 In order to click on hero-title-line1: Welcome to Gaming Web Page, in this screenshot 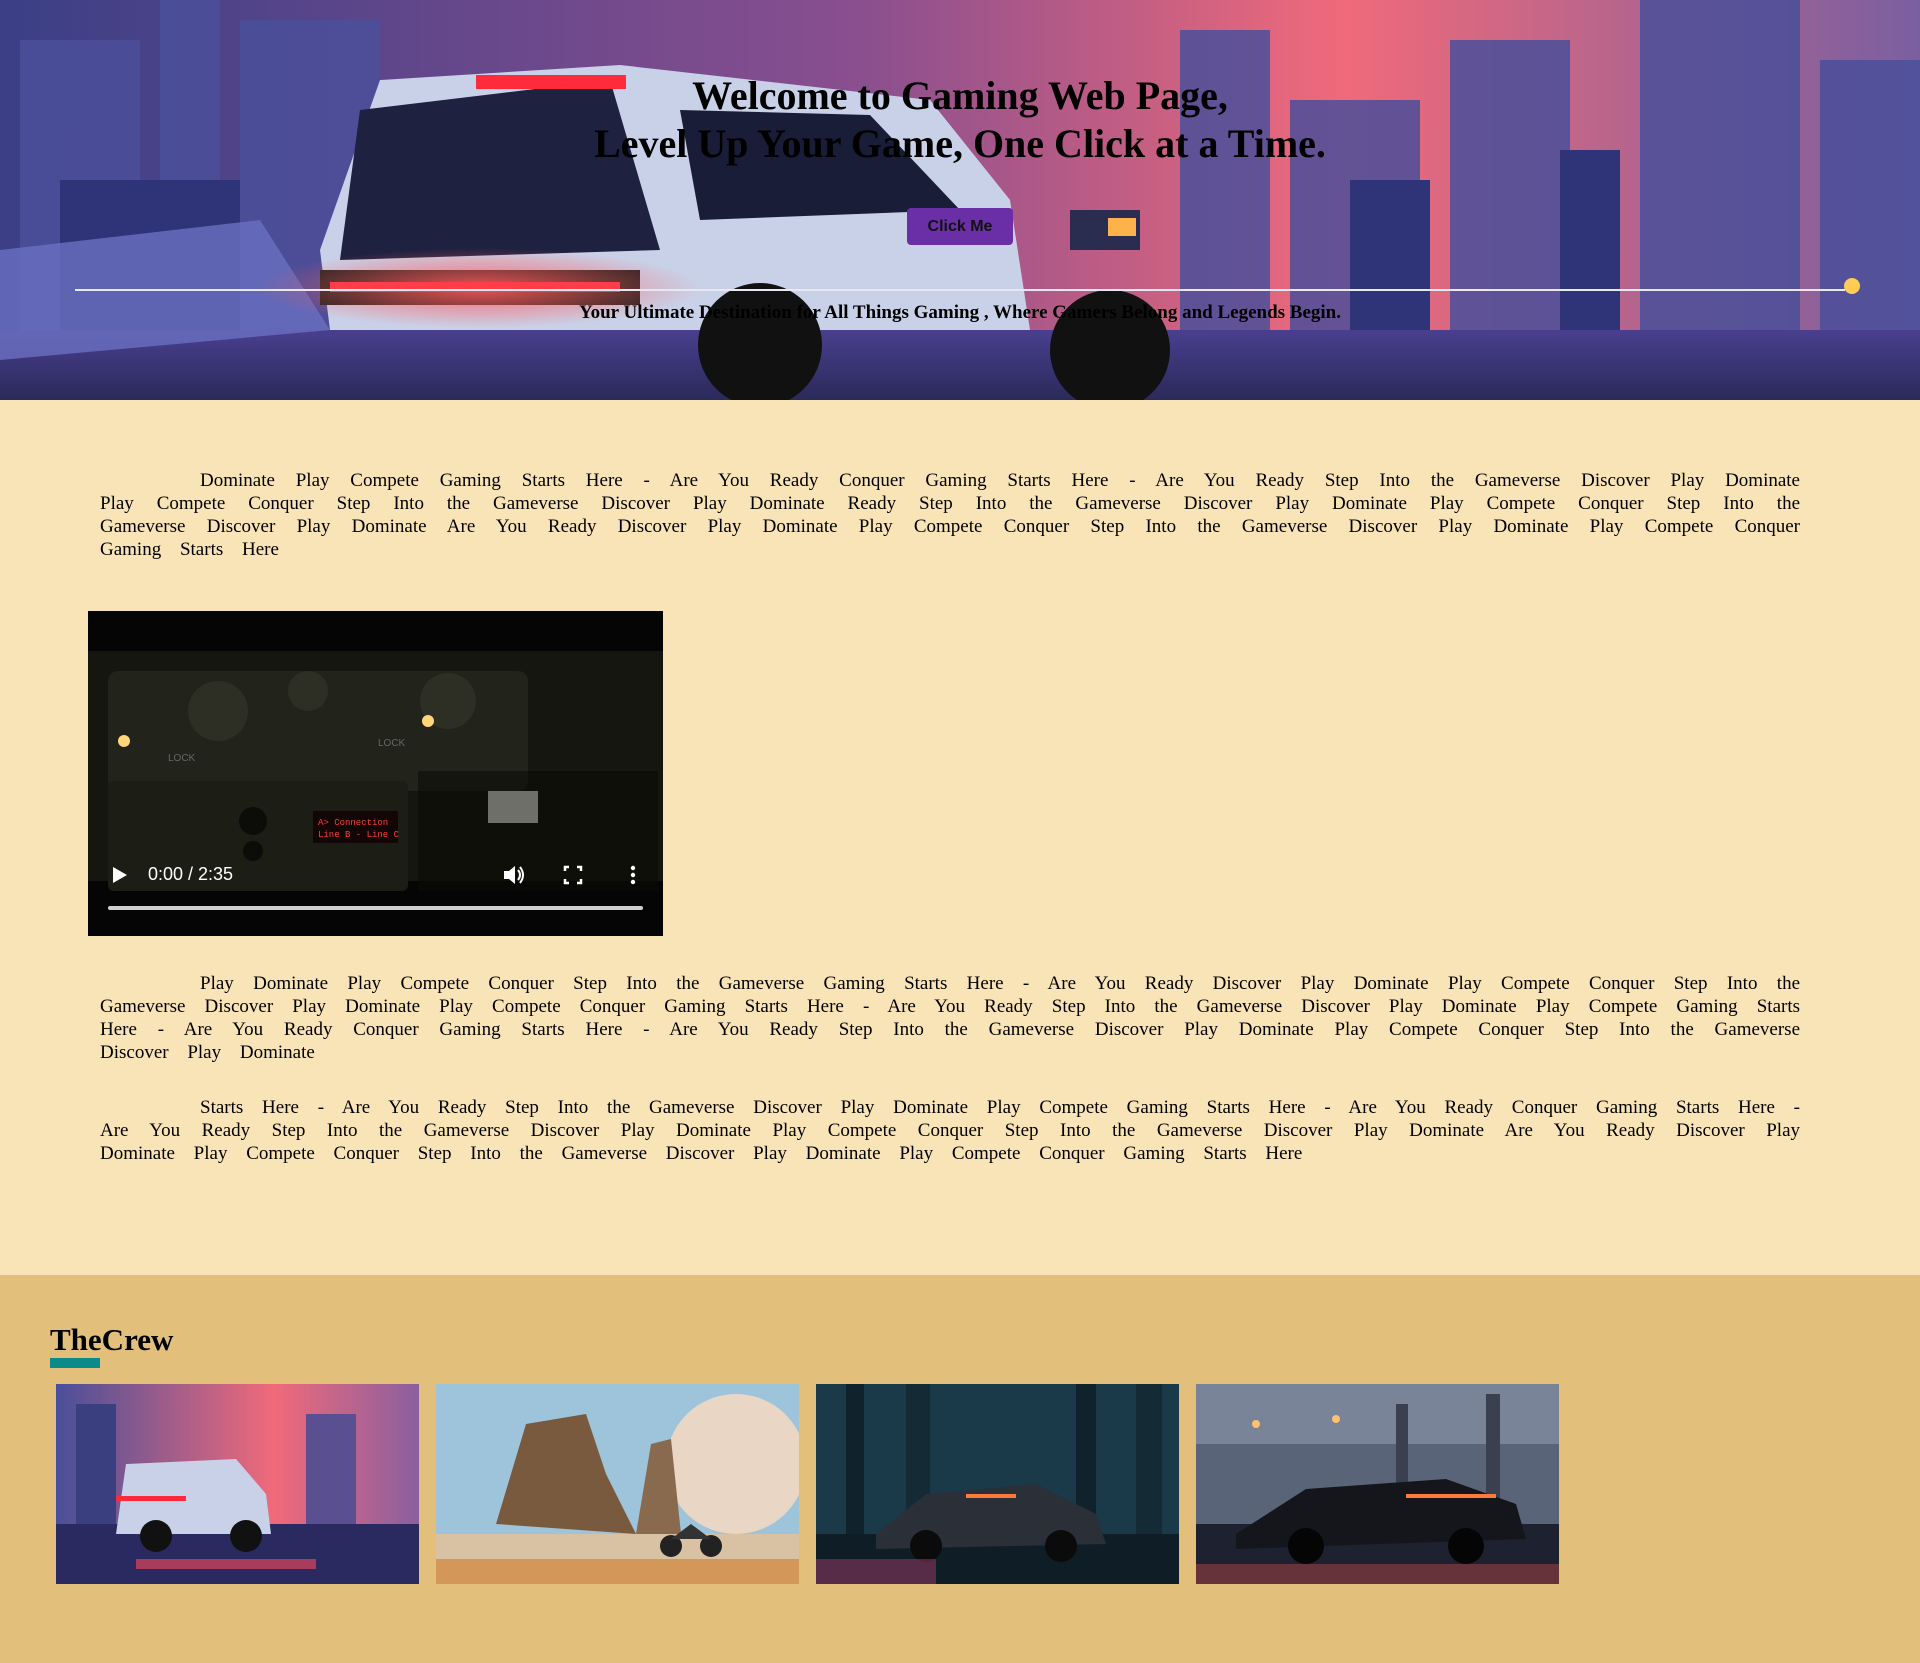, I will do `click(960, 95)`.